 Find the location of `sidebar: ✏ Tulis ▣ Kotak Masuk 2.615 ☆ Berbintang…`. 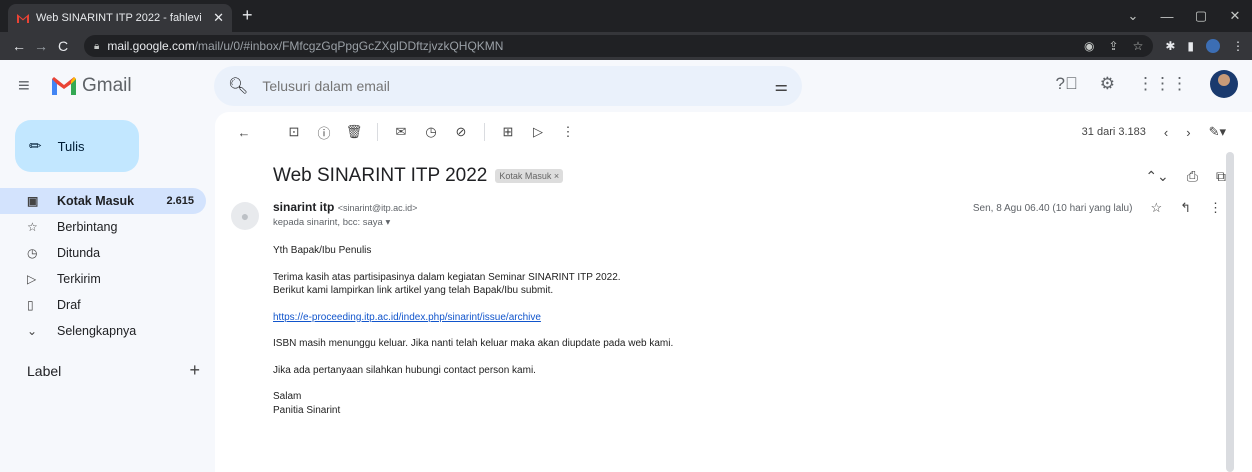

sidebar: ✏ Tulis ▣ Kotak Masuk 2.615 ☆ Berbintang… is located at coordinates (105, 246).